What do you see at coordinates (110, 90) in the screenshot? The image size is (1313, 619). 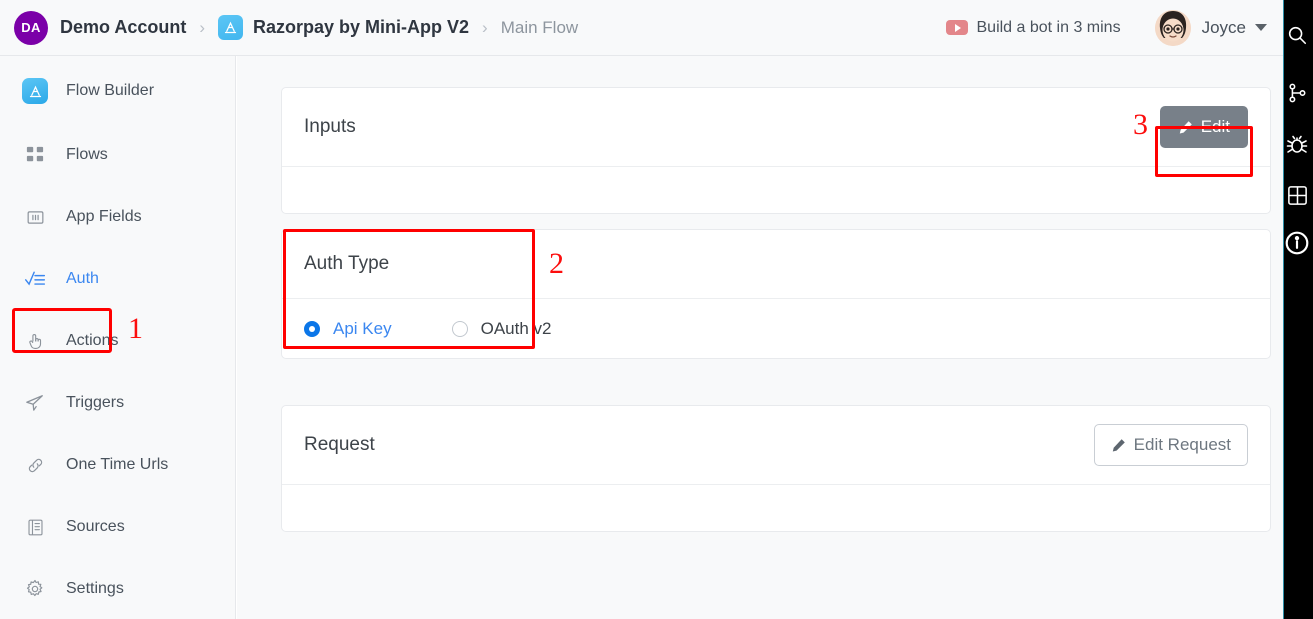 I see `sidebar-item-label: Flow Builder` at bounding box center [110, 90].